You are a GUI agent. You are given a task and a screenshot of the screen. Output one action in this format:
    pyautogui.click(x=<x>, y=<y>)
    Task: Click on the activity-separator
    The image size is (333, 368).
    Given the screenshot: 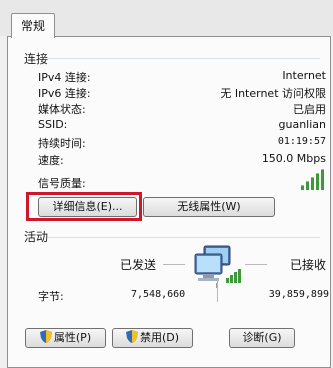 What is the action you would take?
    pyautogui.click(x=184, y=237)
    